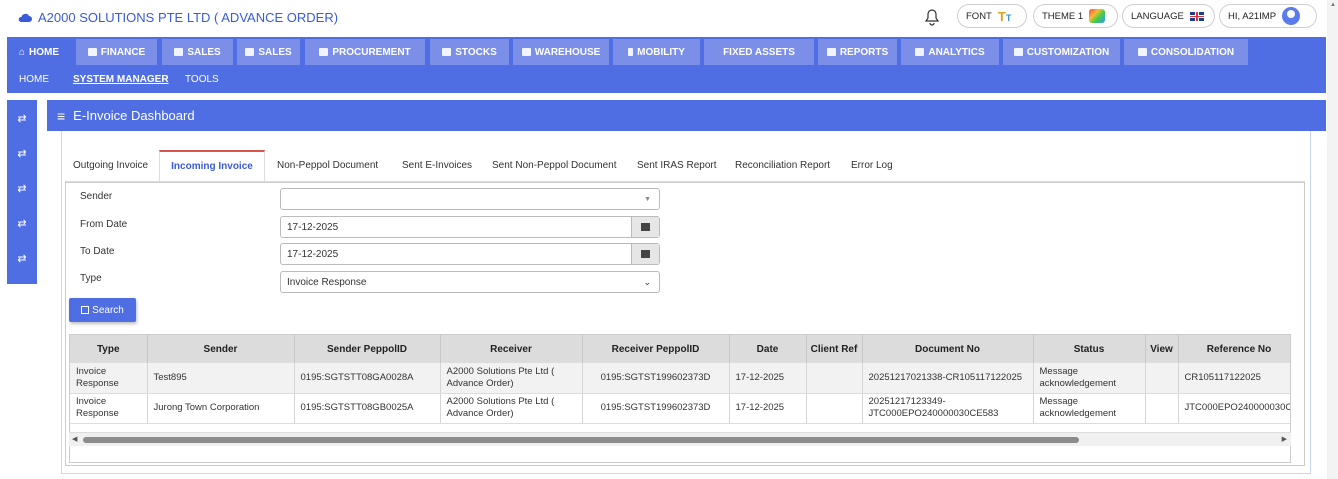  I want to click on nav-tab-warehouse: WAREHOUSE, so click(561, 52).